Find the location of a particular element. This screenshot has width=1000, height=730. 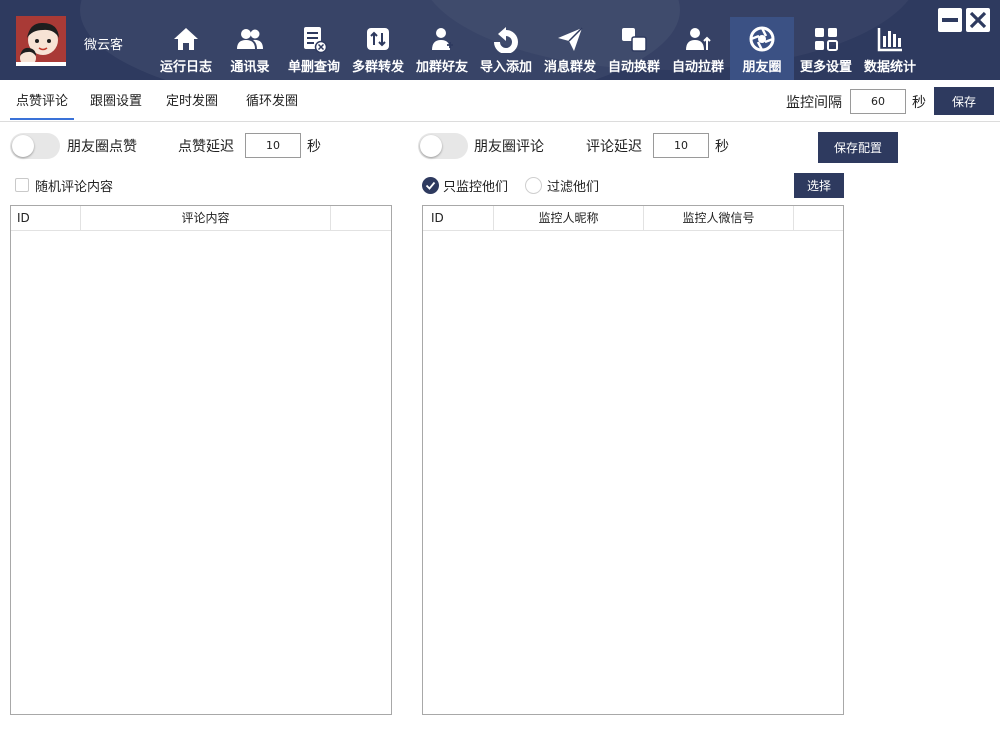

table-header: ID 监控人昵称 监控人微信号 is located at coordinates (633, 218).